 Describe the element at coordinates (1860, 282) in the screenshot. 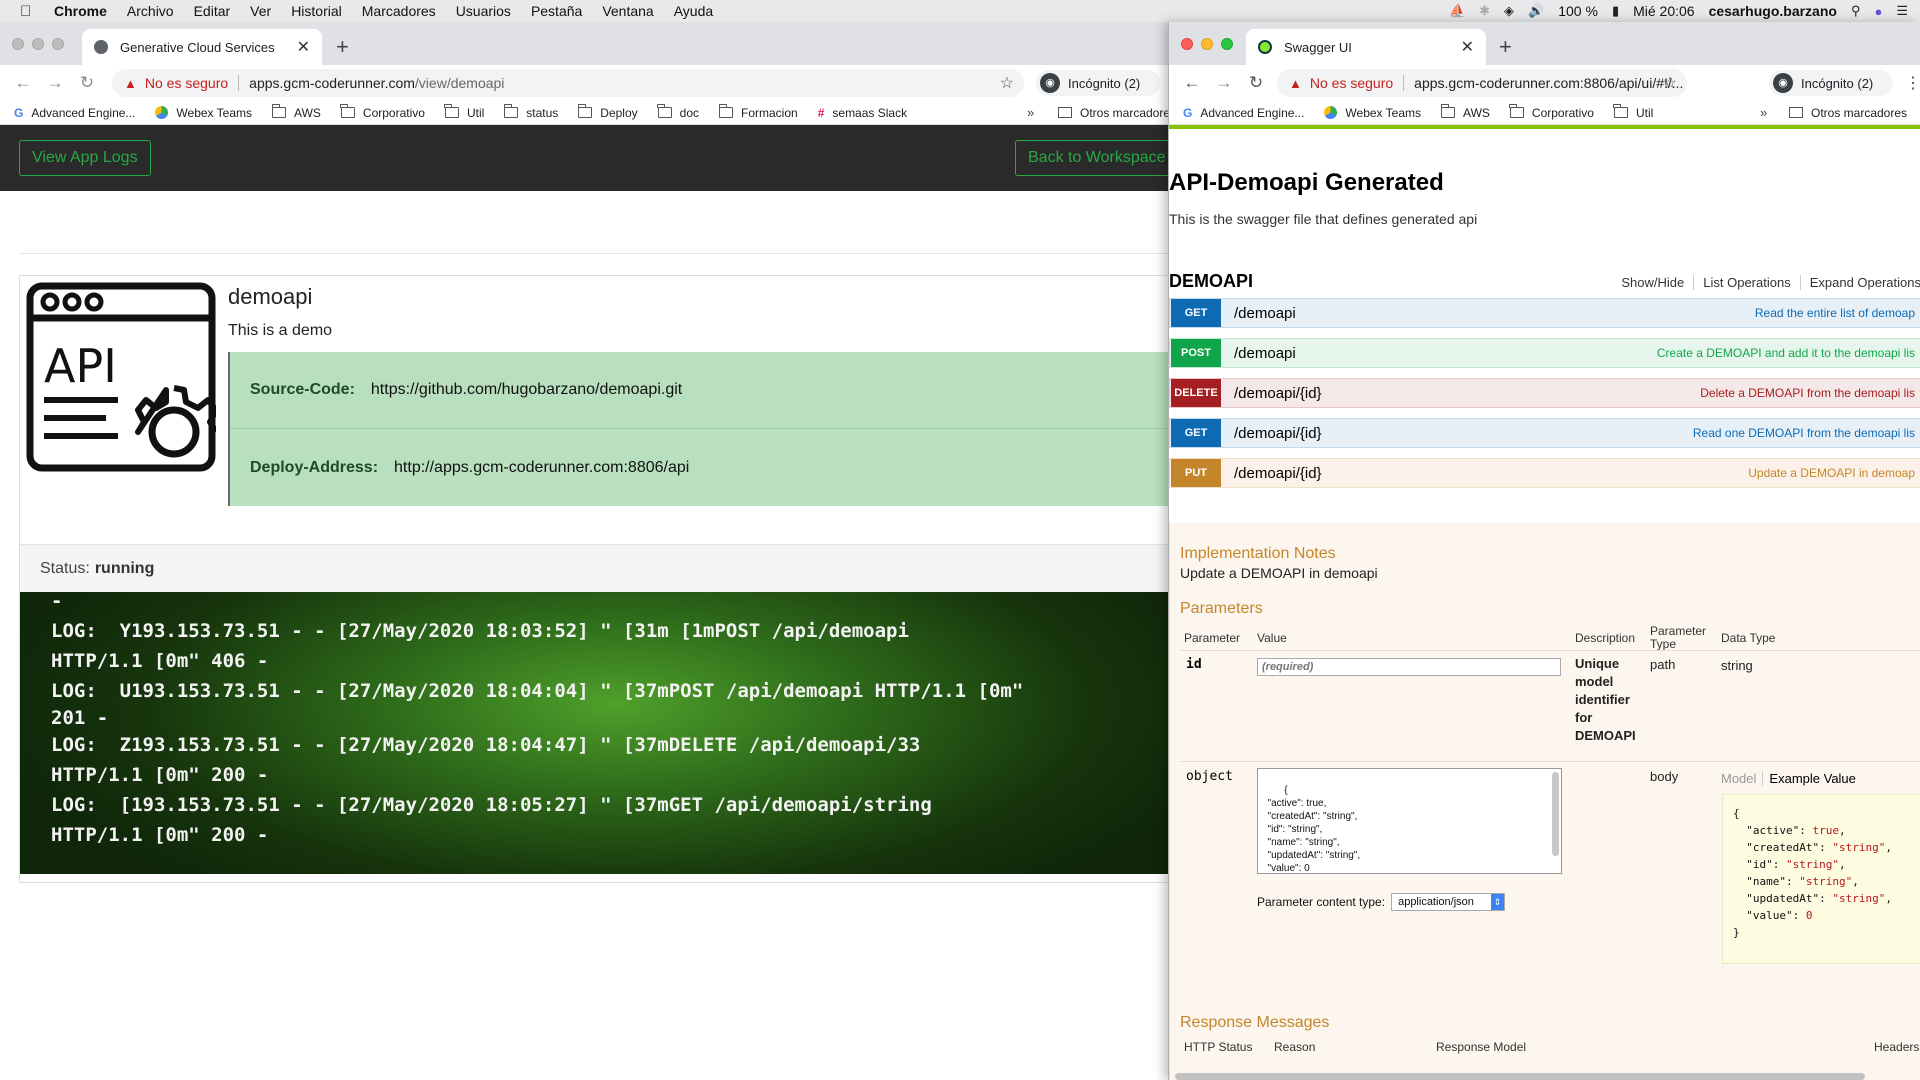

I see `expand-operations-link: Expand Operations` at that location.